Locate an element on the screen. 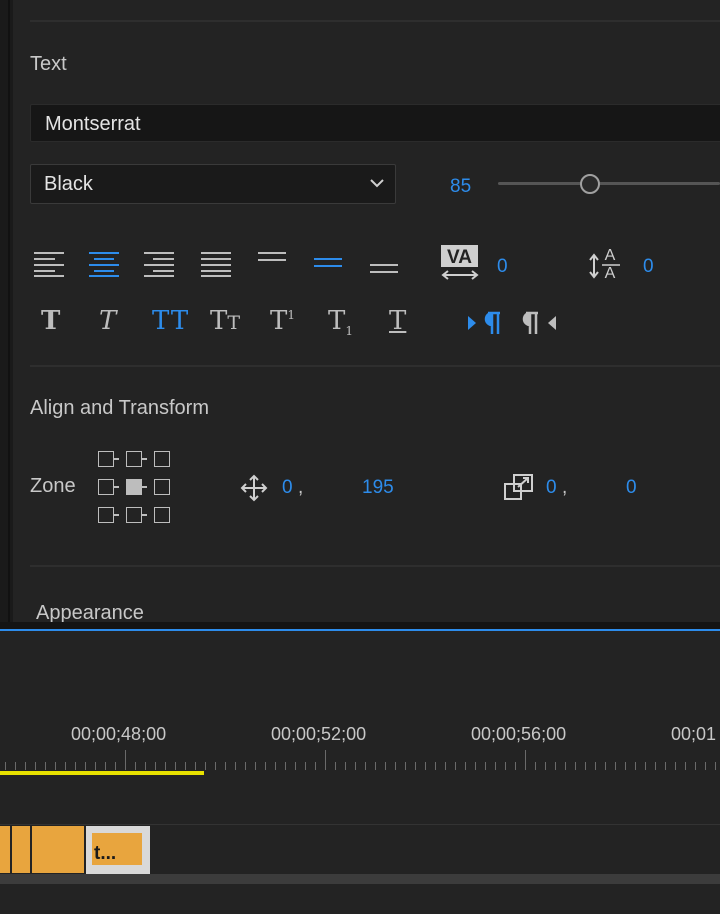  work-area-bar is located at coordinates (102, 773).